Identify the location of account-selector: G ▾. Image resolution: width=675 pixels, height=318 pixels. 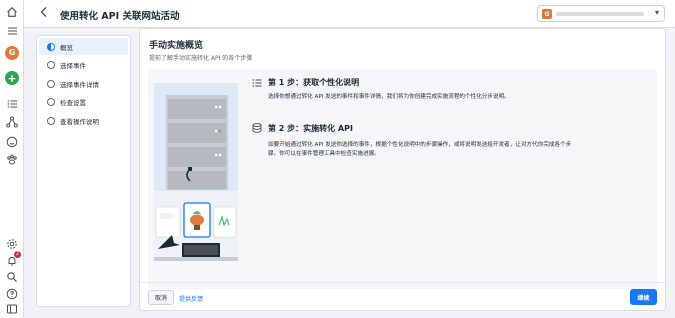
(601, 13).